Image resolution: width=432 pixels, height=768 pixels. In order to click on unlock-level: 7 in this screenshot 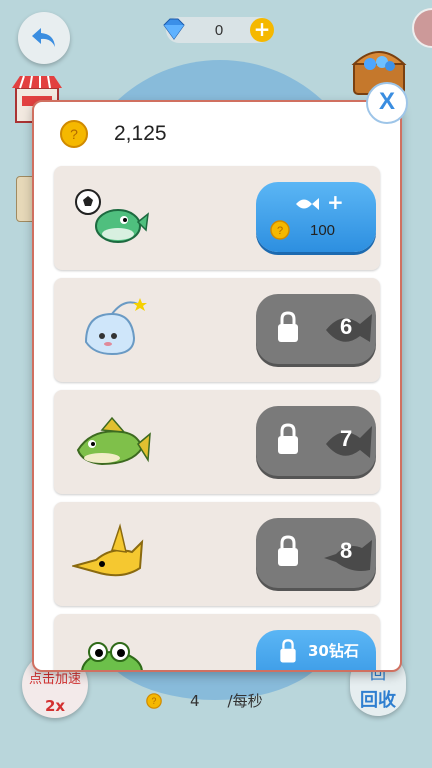, I will do `click(346, 438)`.